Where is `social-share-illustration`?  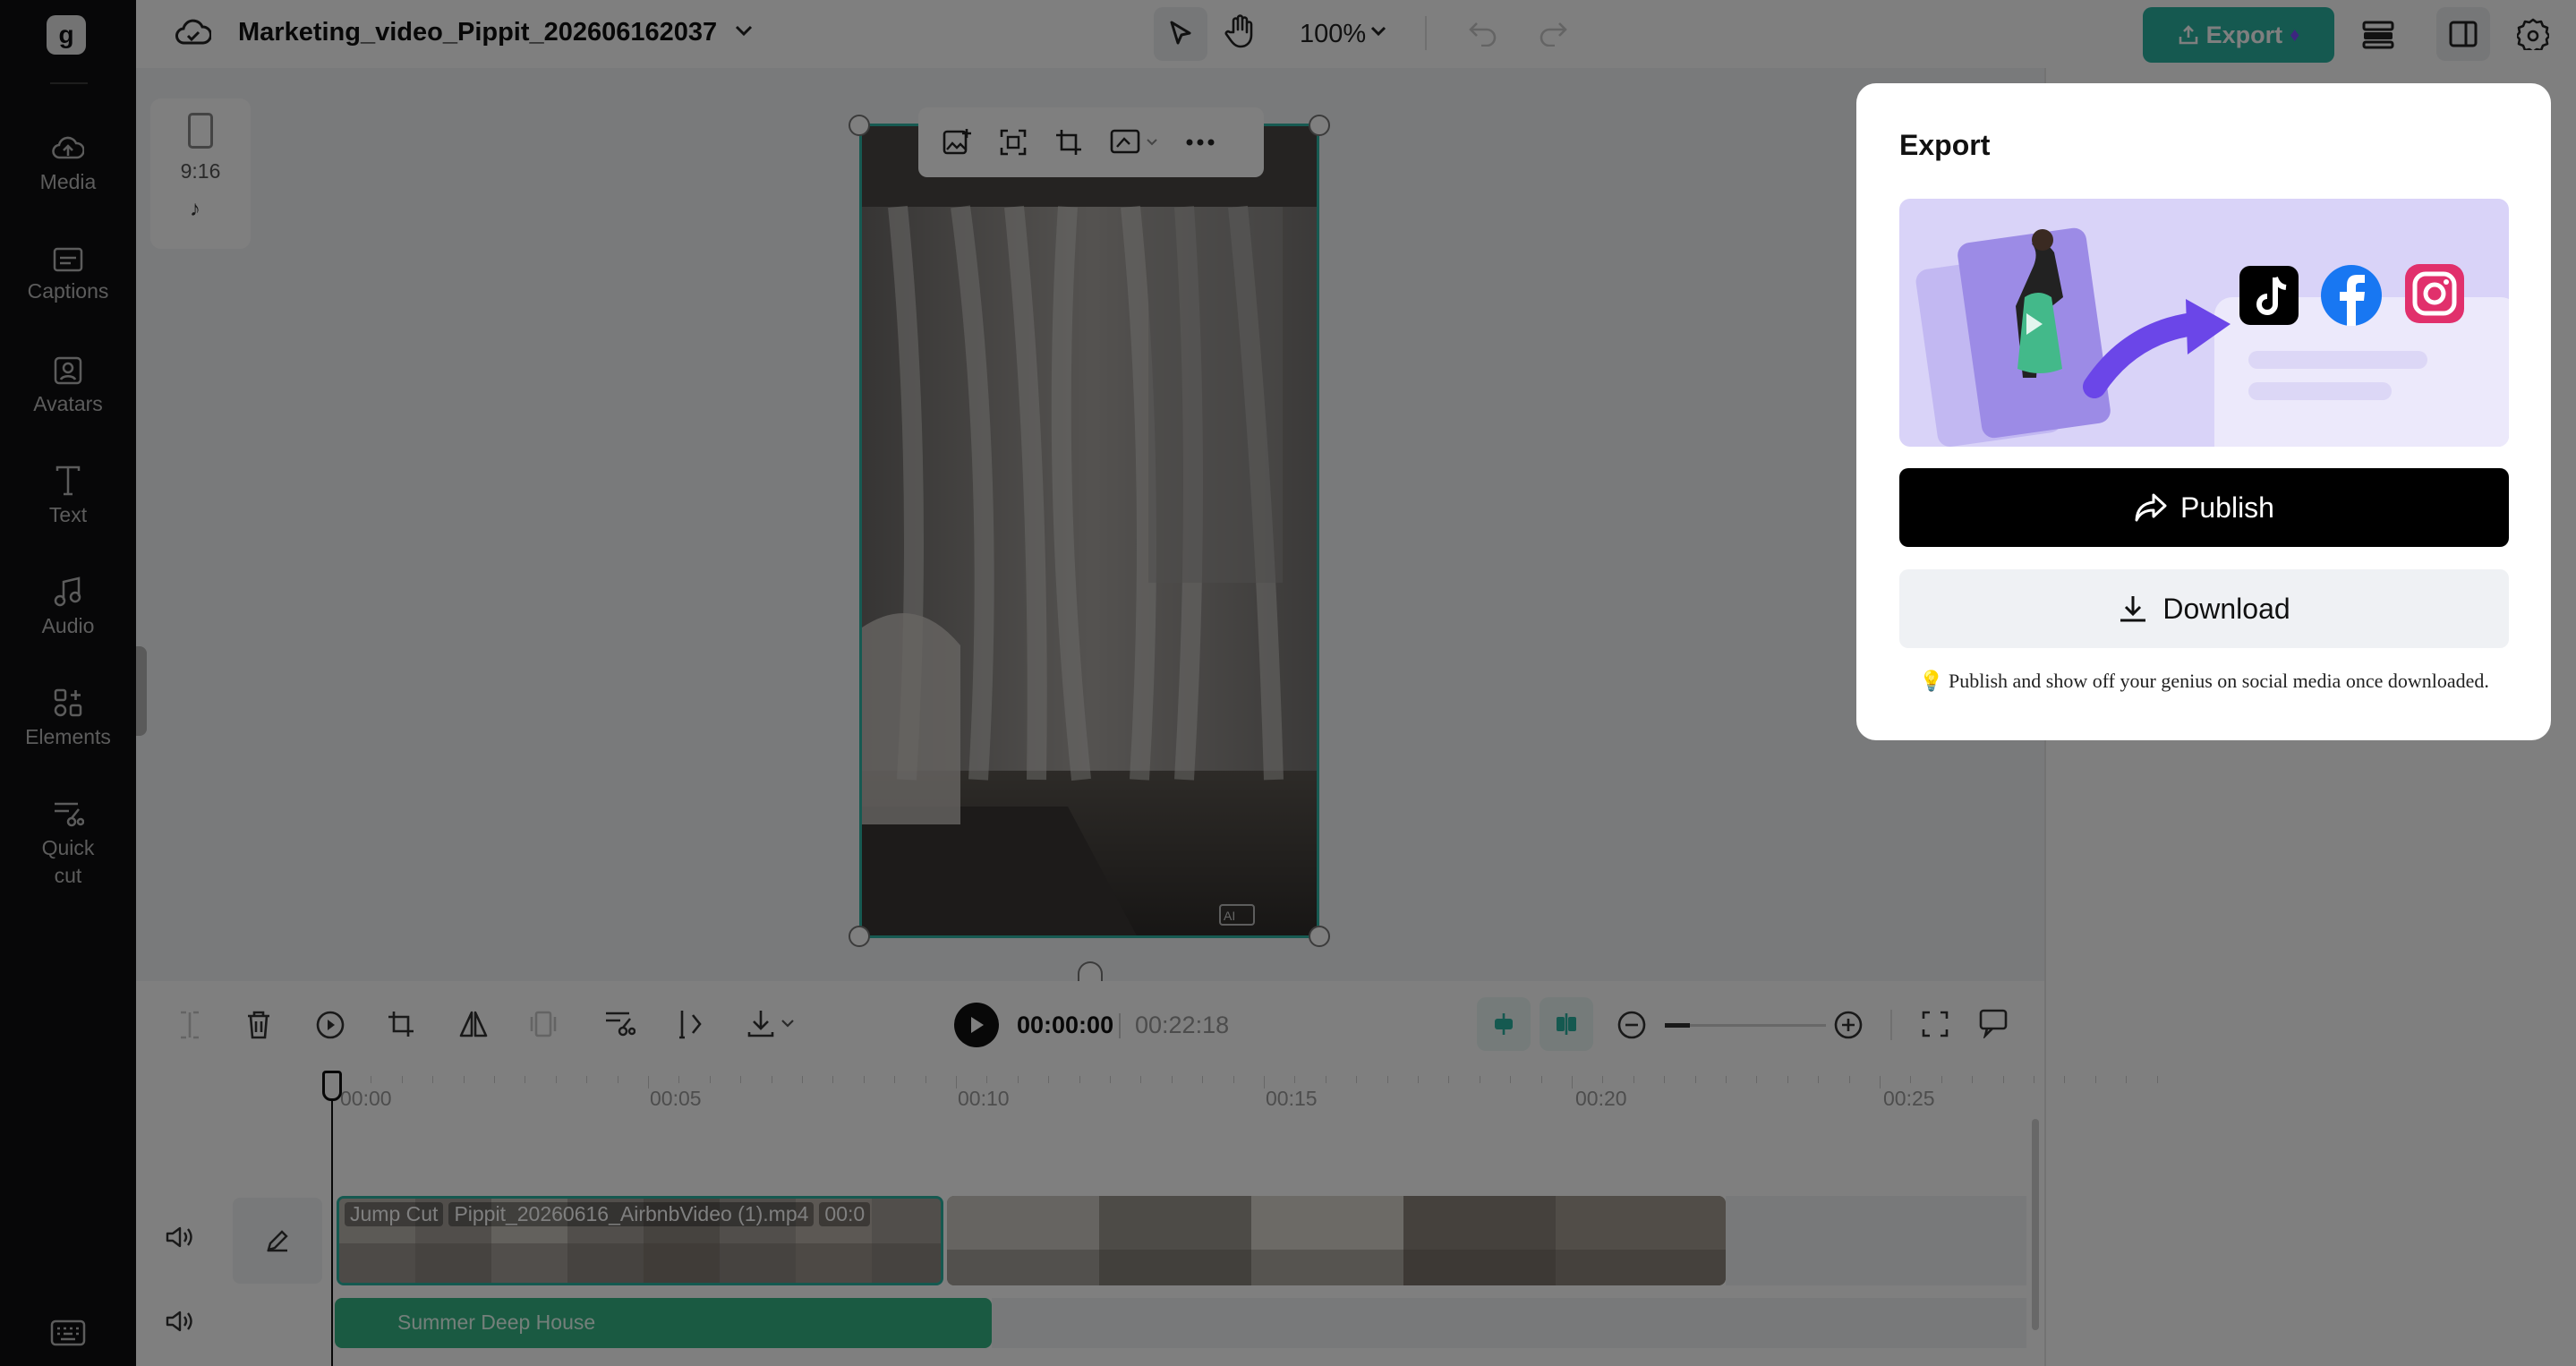
social-share-illustration is located at coordinates (2212, 337).